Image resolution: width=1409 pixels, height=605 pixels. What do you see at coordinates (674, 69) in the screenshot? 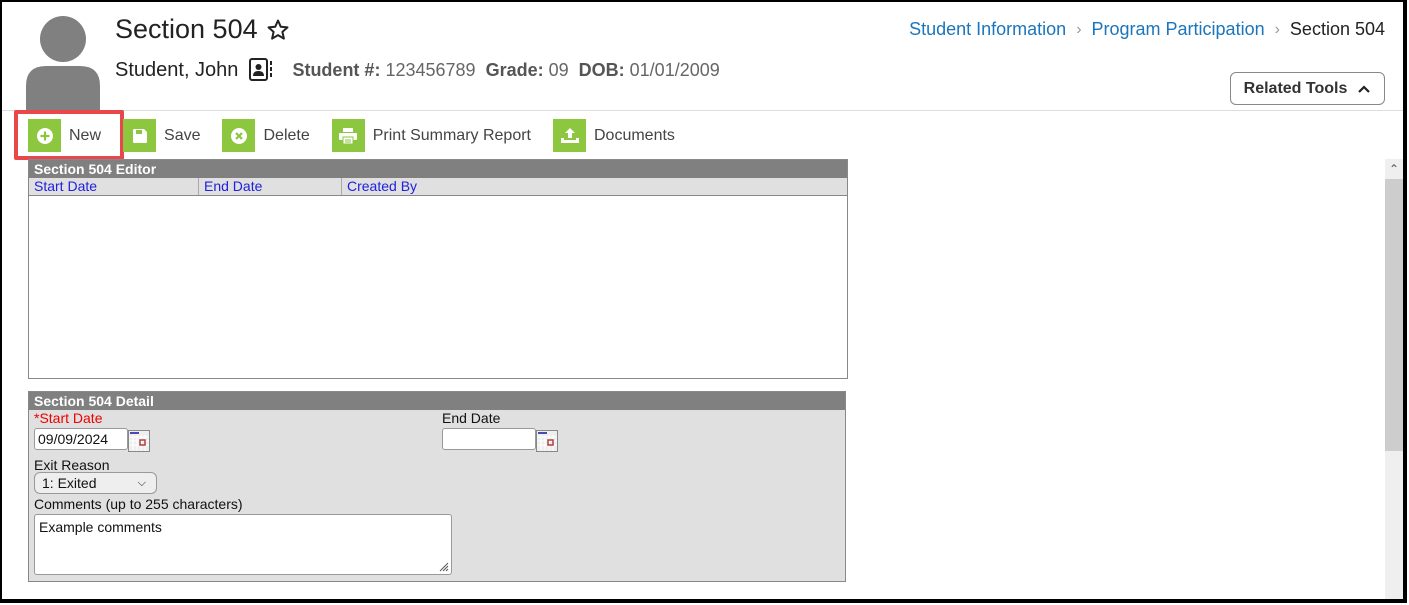
I see `dob: 01/01/2009` at bounding box center [674, 69].